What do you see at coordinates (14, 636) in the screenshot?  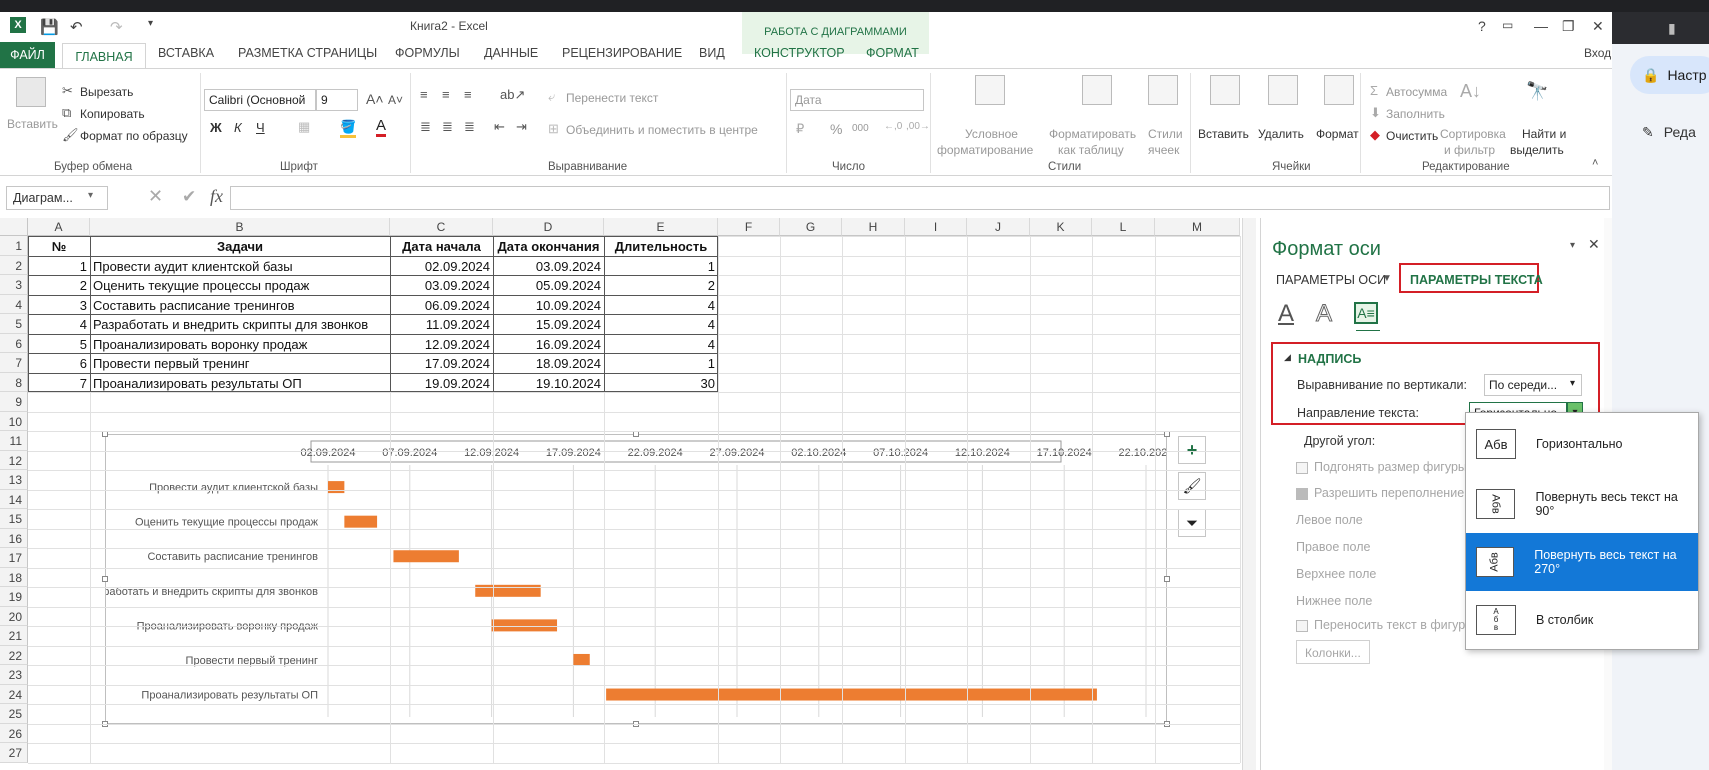 I see `row-header: 21` at bounding box center [14, 636].